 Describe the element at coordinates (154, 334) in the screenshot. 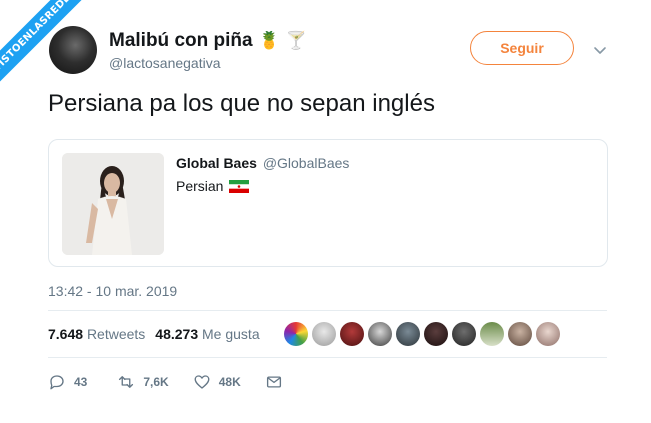

I see `engagement-stats: 7.648 Retweets 48.273 Me gusta` at that location.